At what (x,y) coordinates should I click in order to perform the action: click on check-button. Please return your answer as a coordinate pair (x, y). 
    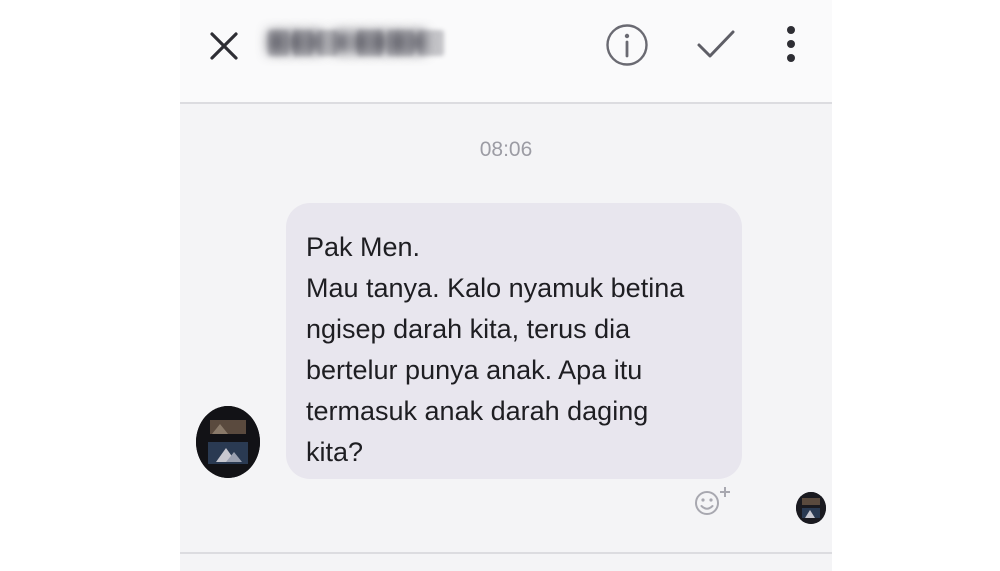
    Looking at the image, I should click on (716, 44).